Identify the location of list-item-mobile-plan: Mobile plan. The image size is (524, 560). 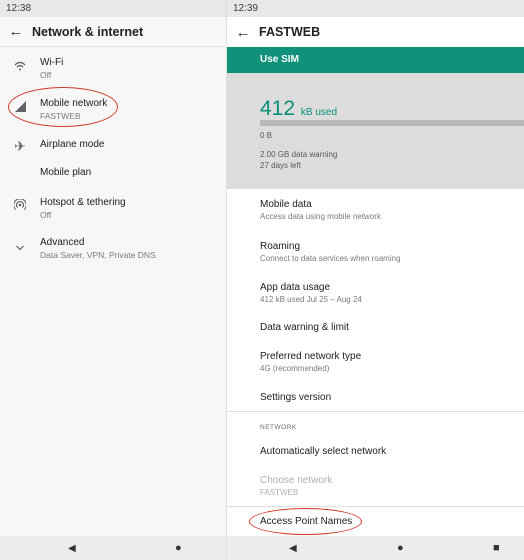
(113, 172).